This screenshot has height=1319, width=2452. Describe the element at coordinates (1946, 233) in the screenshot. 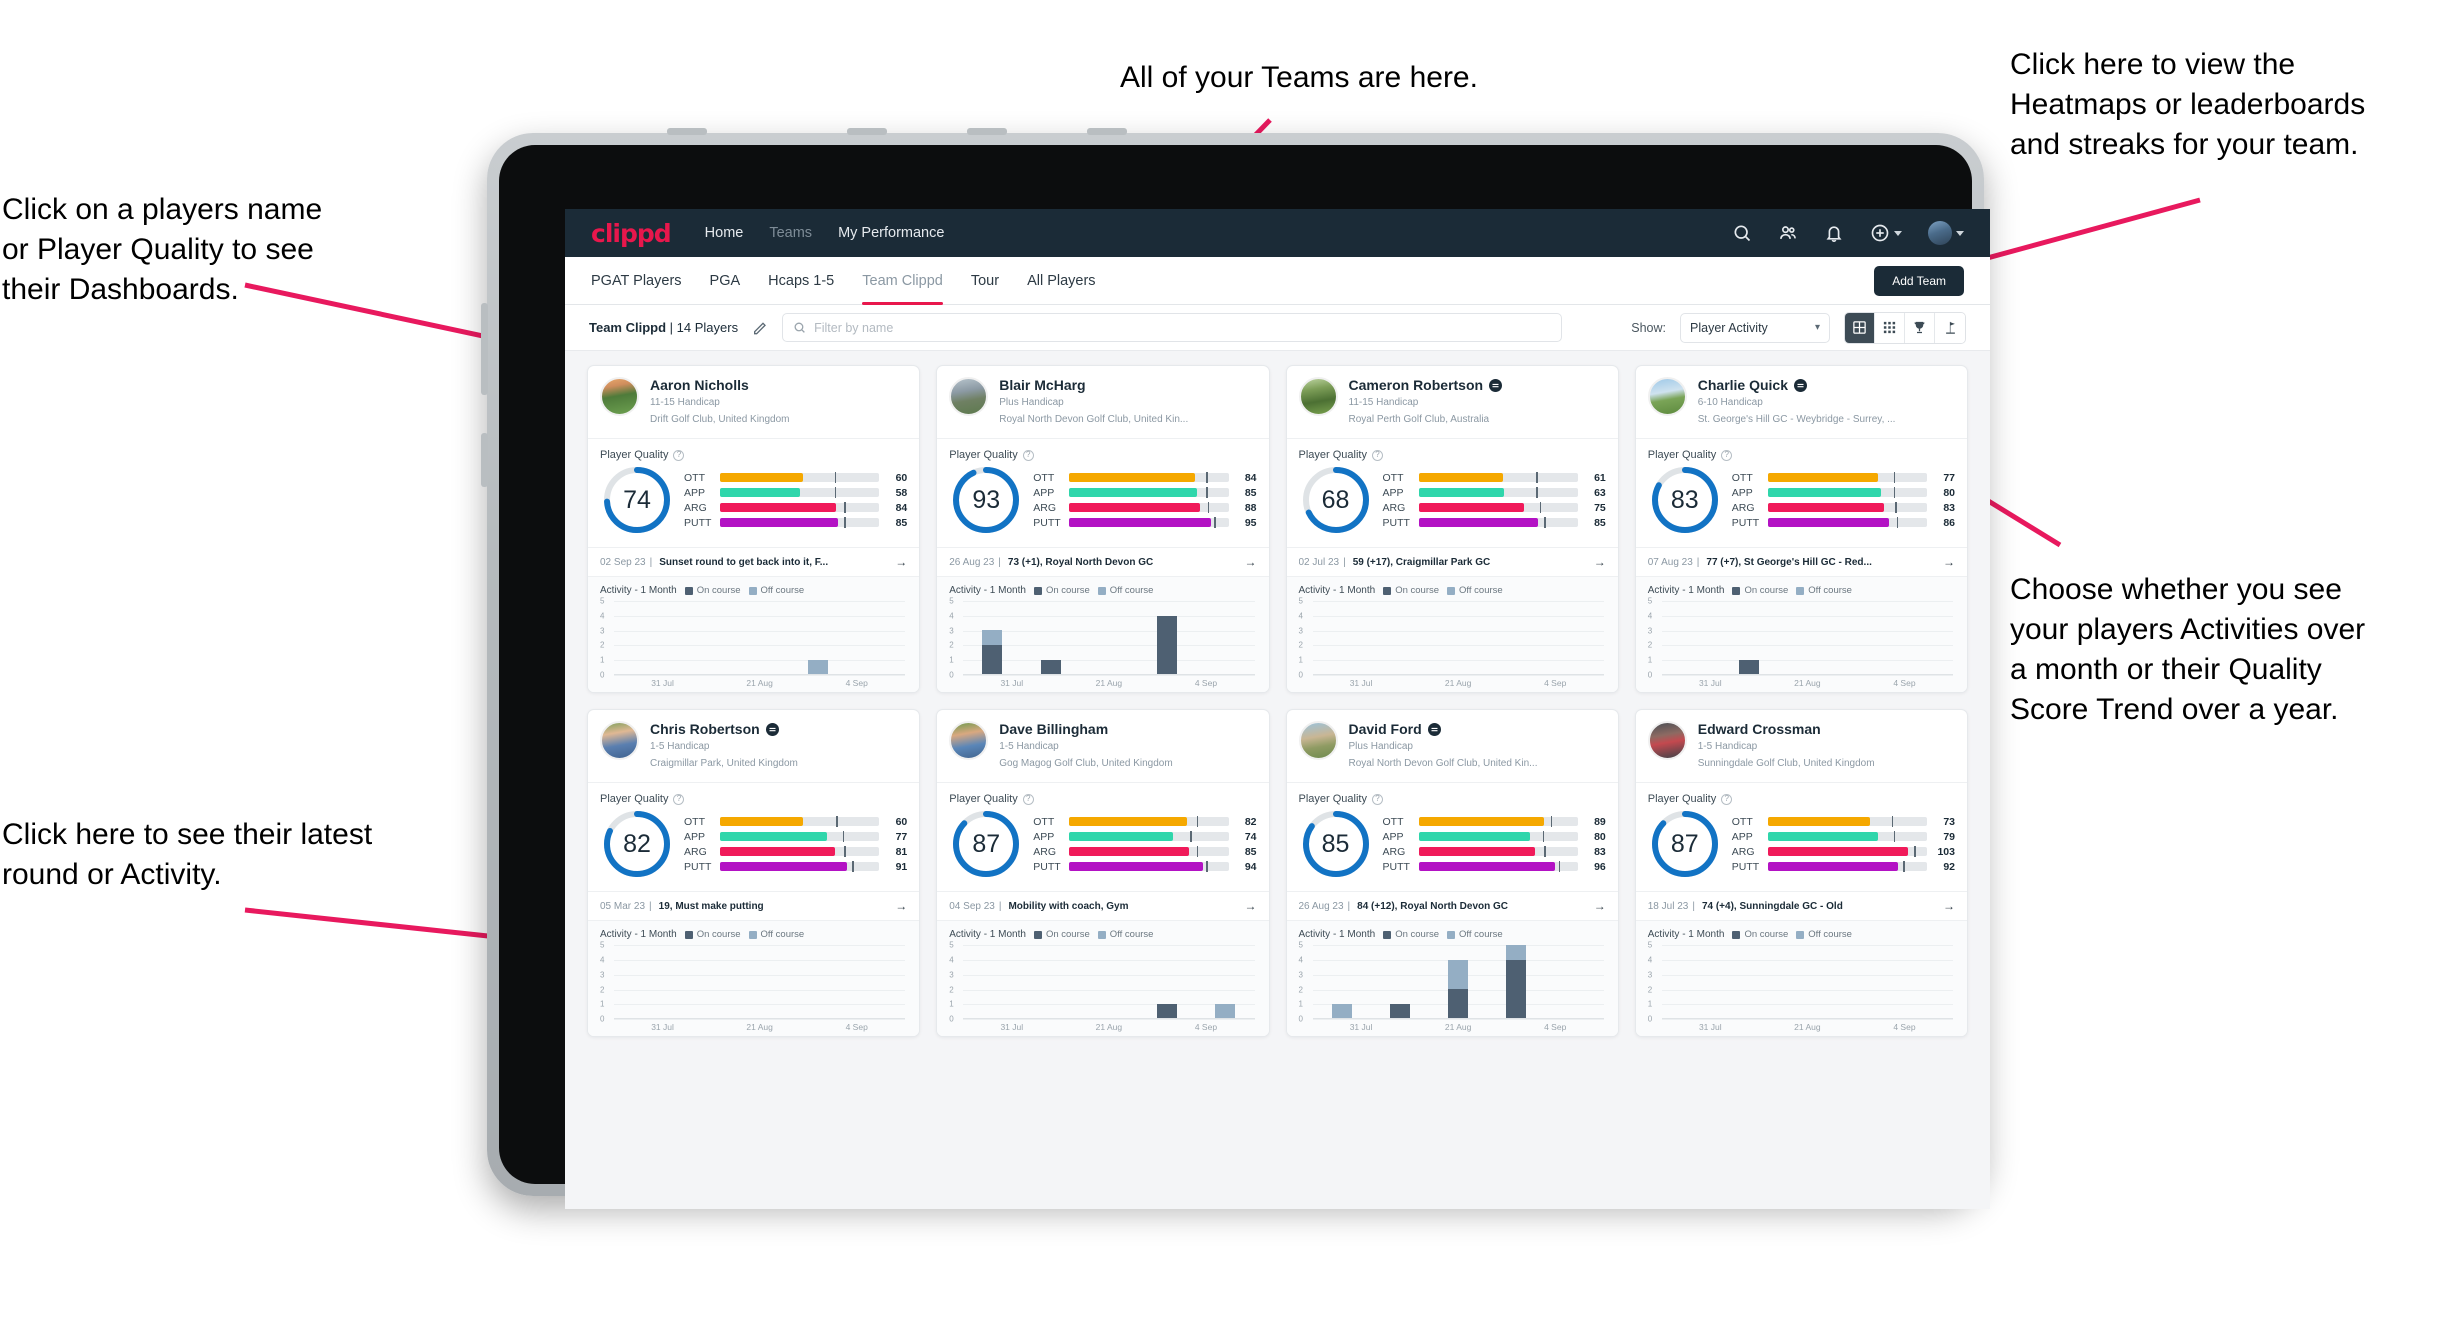

I see `avatar` at that location.